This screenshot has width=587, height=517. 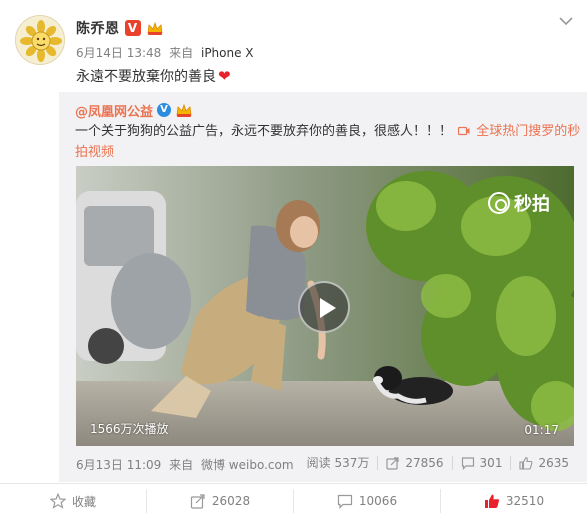 What do you see at coordinates (264, 131) in the screenshot?
I see `repost-text-body: 一个关于狗狗的公益广告，永远不要放弃你的善良，很感人！！！` at bounding box center [264, 131].